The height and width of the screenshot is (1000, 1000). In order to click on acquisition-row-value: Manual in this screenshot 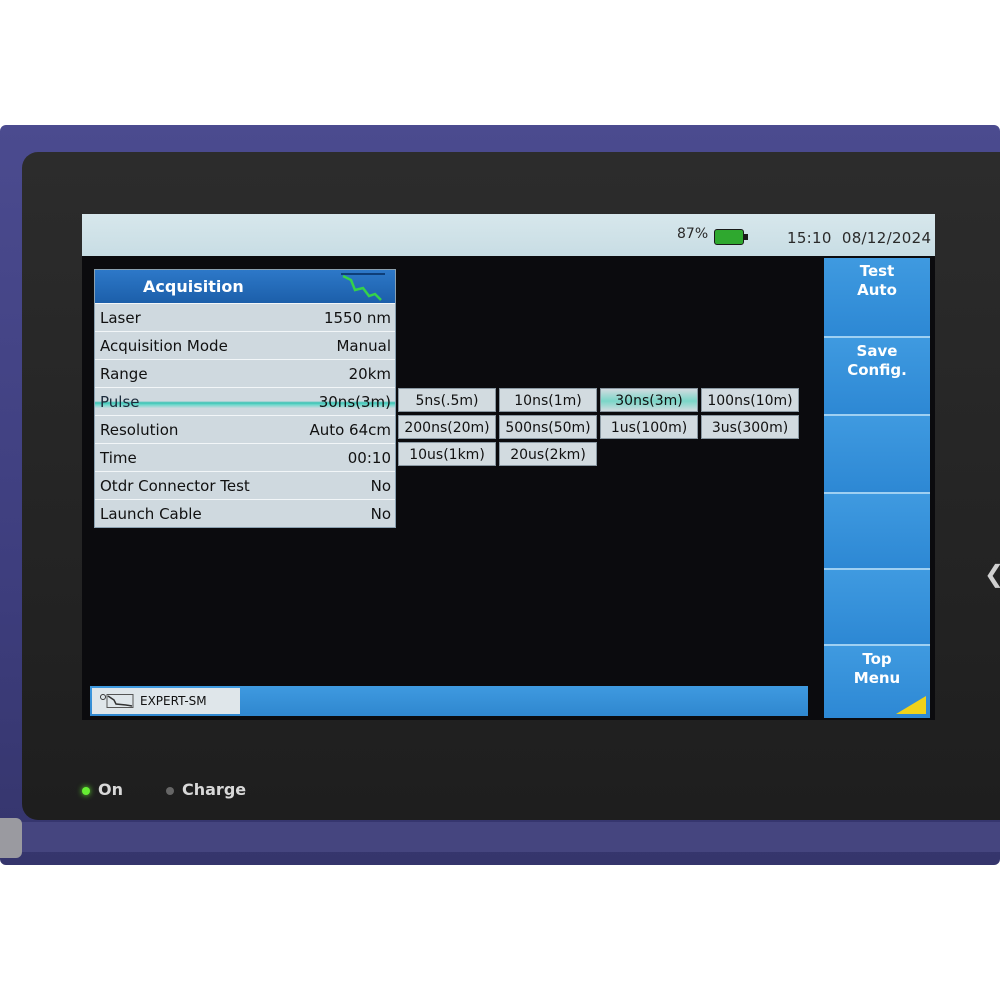, I will do `click(363, 345)`.